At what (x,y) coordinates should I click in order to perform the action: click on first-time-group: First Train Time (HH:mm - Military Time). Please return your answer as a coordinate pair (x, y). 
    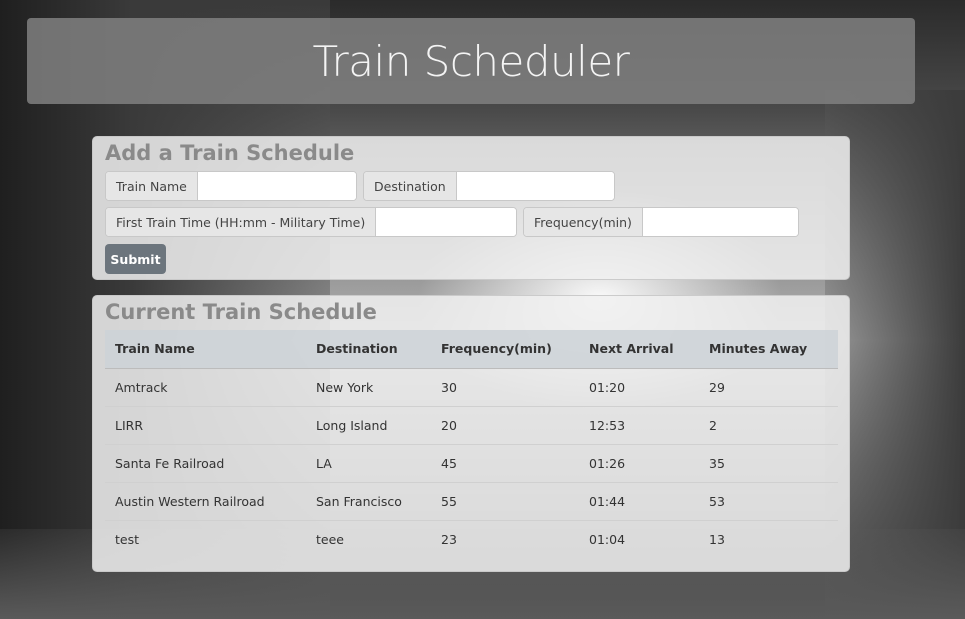
    Looking at the image, I should click on (311, 222).